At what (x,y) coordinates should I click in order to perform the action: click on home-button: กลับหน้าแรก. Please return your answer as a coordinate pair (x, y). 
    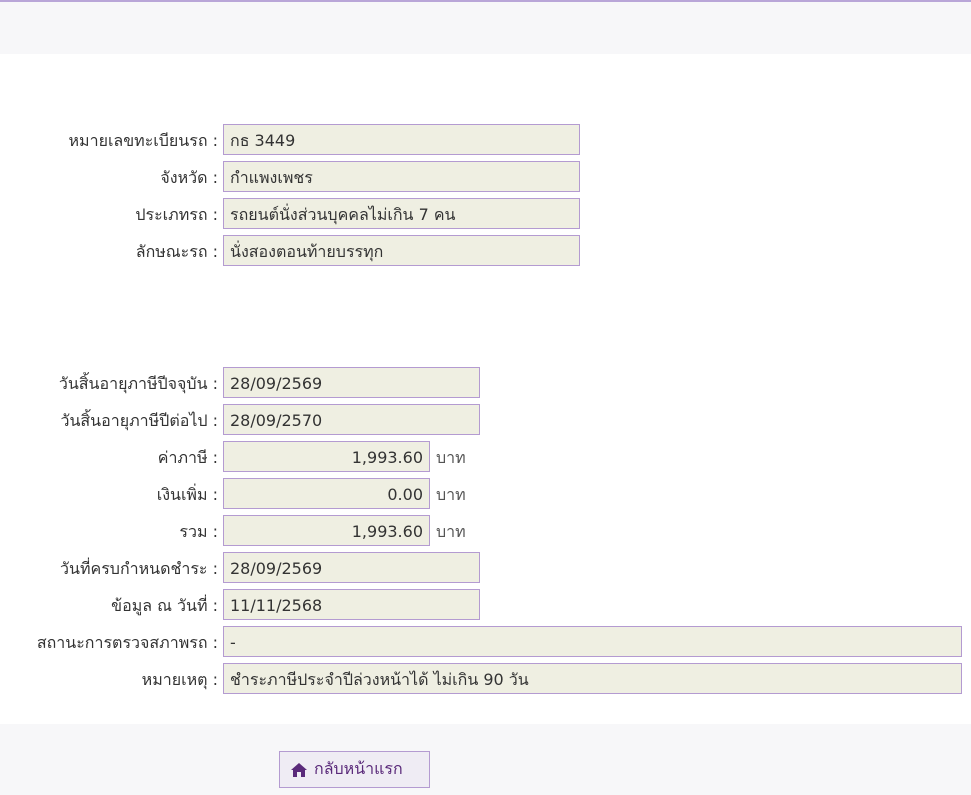
    Looking at the image, I should click on (354, 769).